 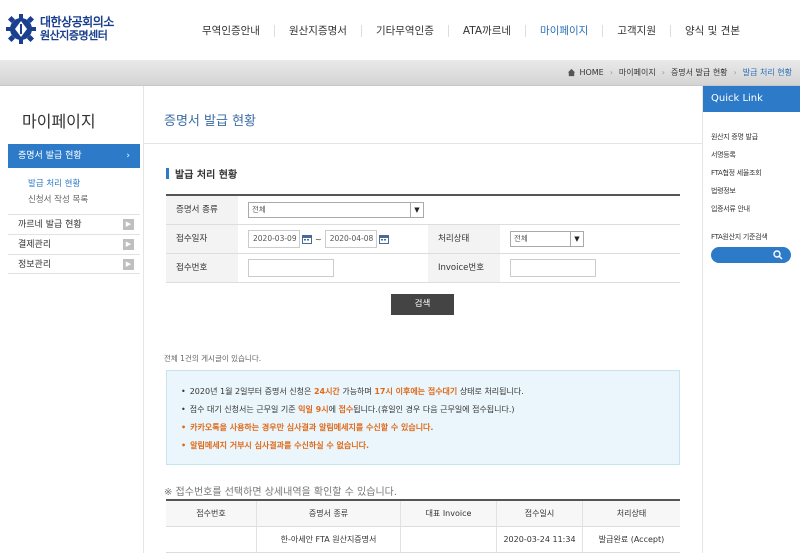 What do you see at coordinates (50, 156) in the screenshot?
I see `lnb-item-label: 증명서 발급 현황` at bounding box center [50, 156].